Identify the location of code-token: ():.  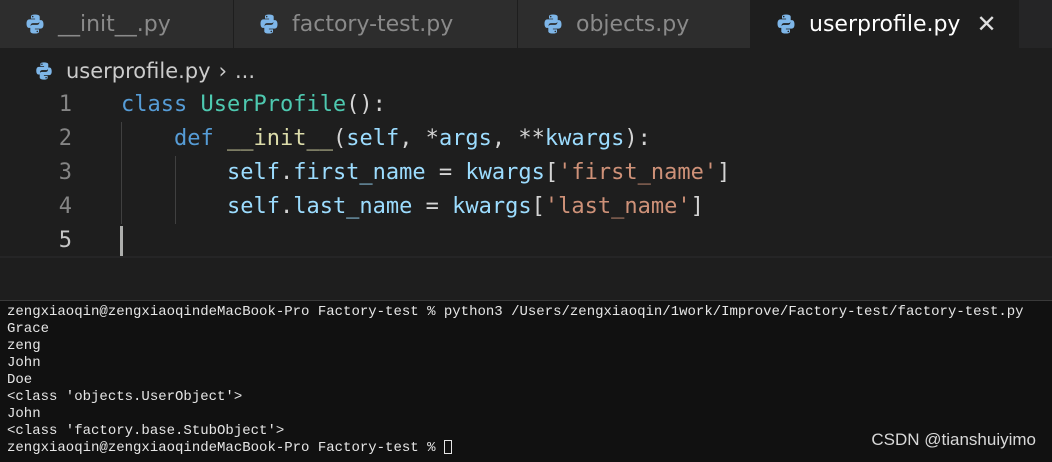
(366, 104).